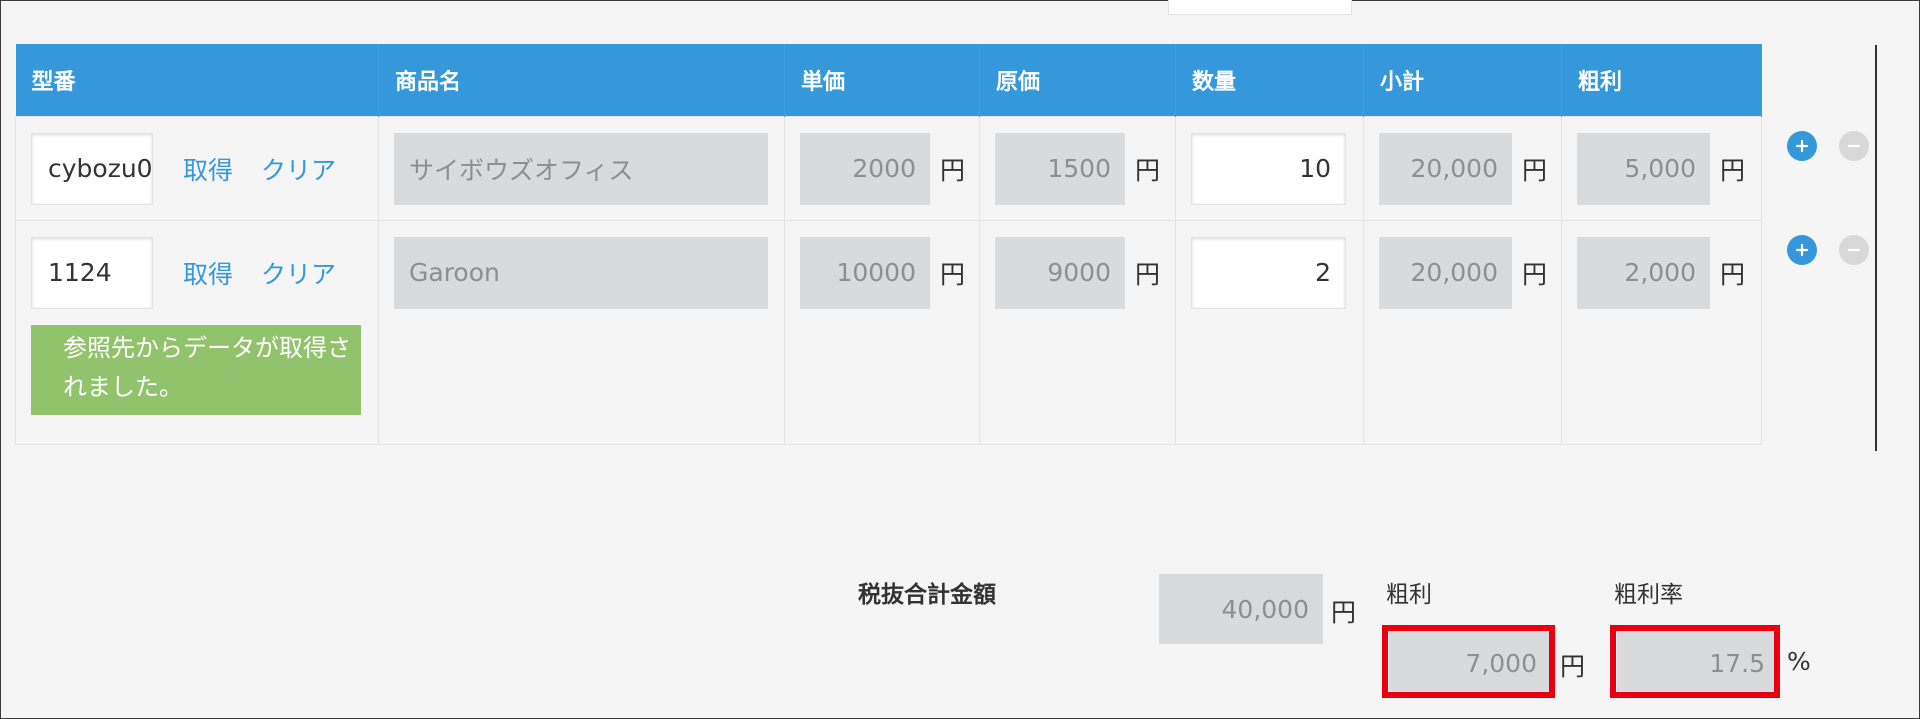 Image resolution: width=1920 pixels, height=719 pixels. Describe the element at coordinates (92, 272) in the screenshot. I see `model-input: 1124` at that location.